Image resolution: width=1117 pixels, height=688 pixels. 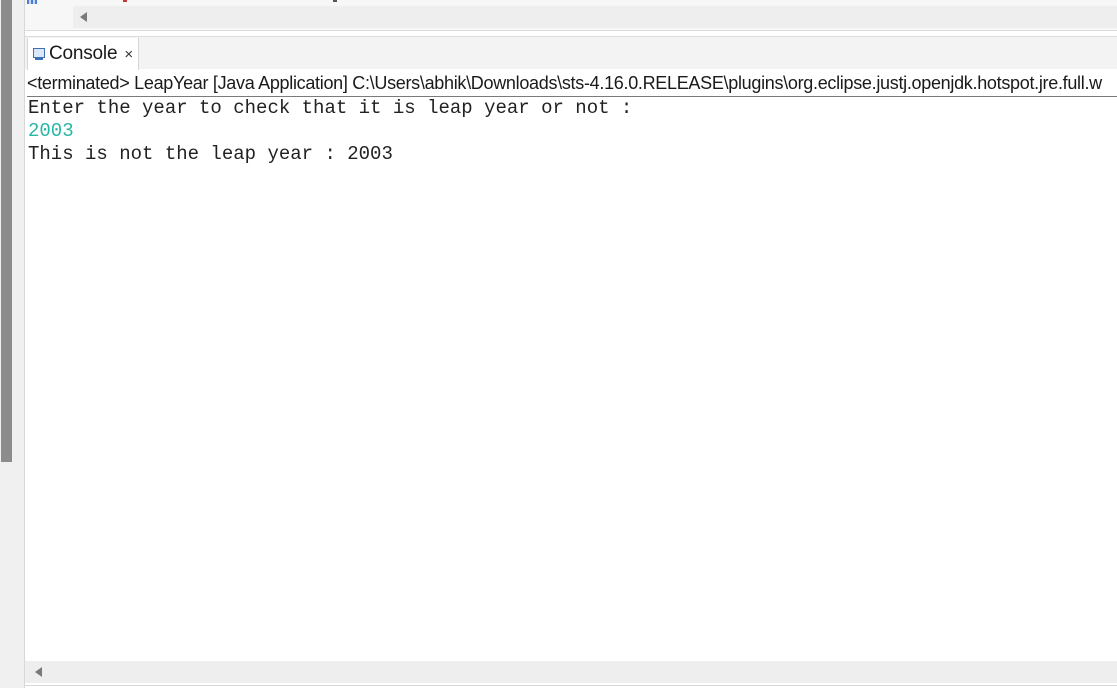 What do you see at coordinates (571, 53) in the screenshot?
I see `view-tab-bar: Console ×` at bounding box center [571, 53].